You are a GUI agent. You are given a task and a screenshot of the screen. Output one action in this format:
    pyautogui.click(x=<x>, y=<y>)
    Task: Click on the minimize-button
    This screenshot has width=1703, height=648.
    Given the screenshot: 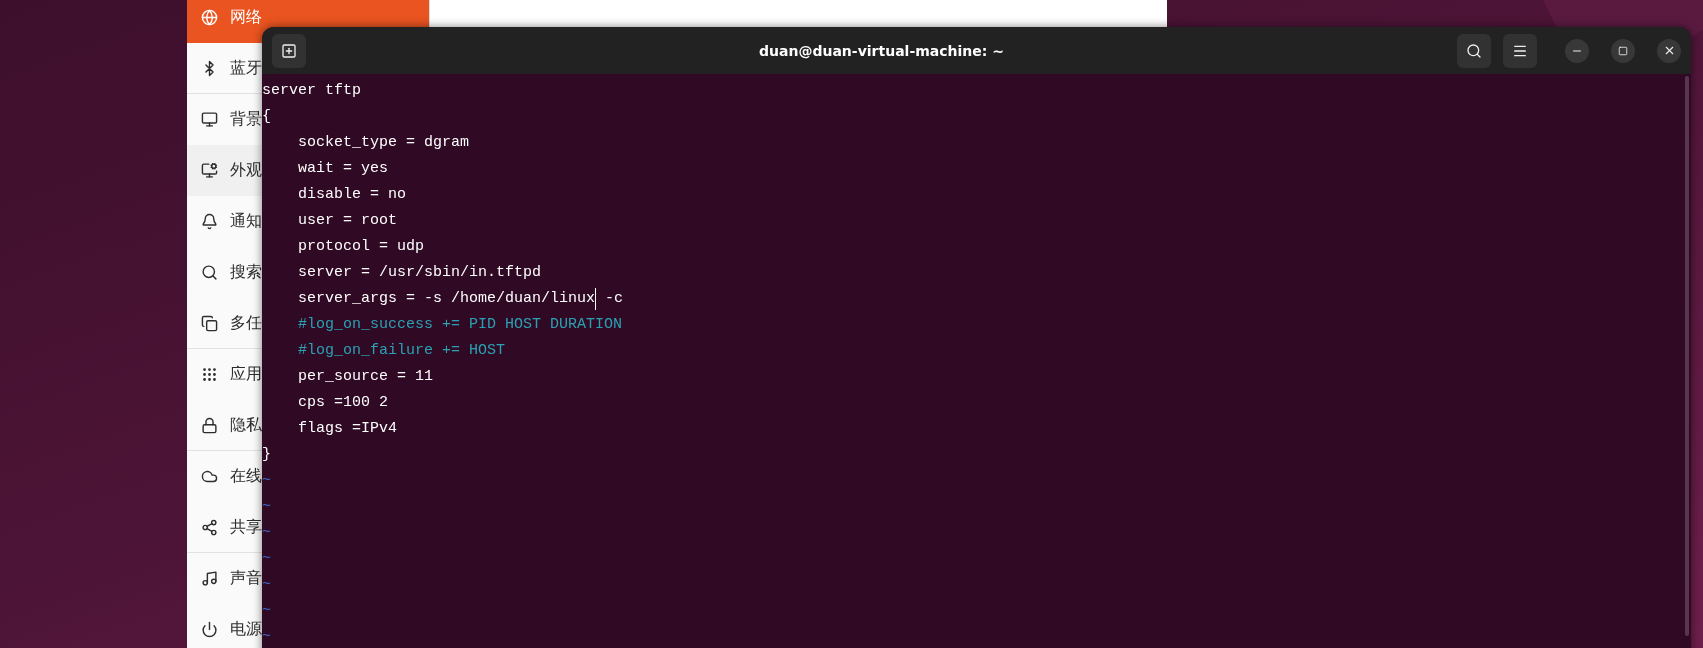 What is the action you would take?
    pyautogui.click(x=1577, y=50)
    